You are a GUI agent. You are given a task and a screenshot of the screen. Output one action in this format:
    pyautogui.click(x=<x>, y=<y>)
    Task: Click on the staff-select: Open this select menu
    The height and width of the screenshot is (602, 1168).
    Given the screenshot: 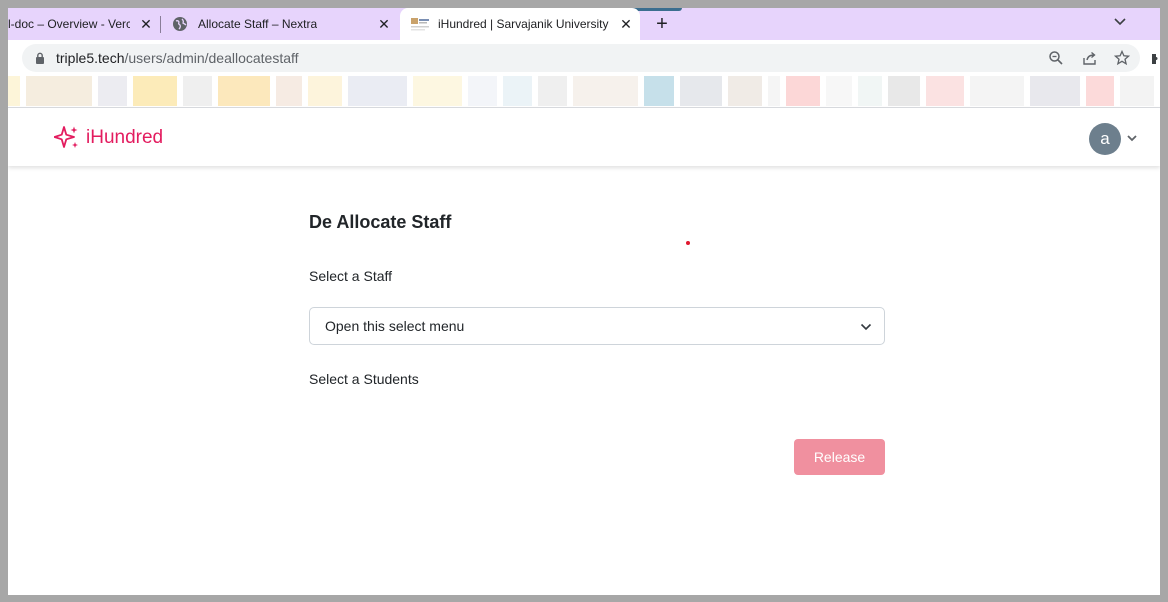 What is the action you would take?
    pyautogui.click(x=597, y=326)
    